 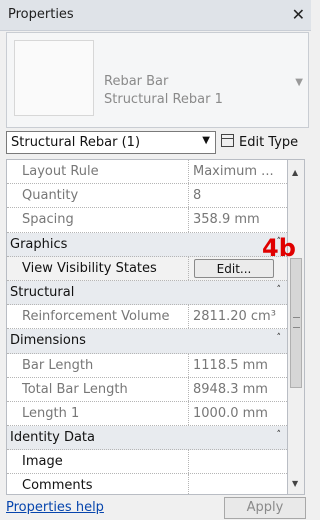 What do you see at coordinates (265, 508) in the screenshot?
I see `apply-button: Apply` at bounding box center [265, 508].